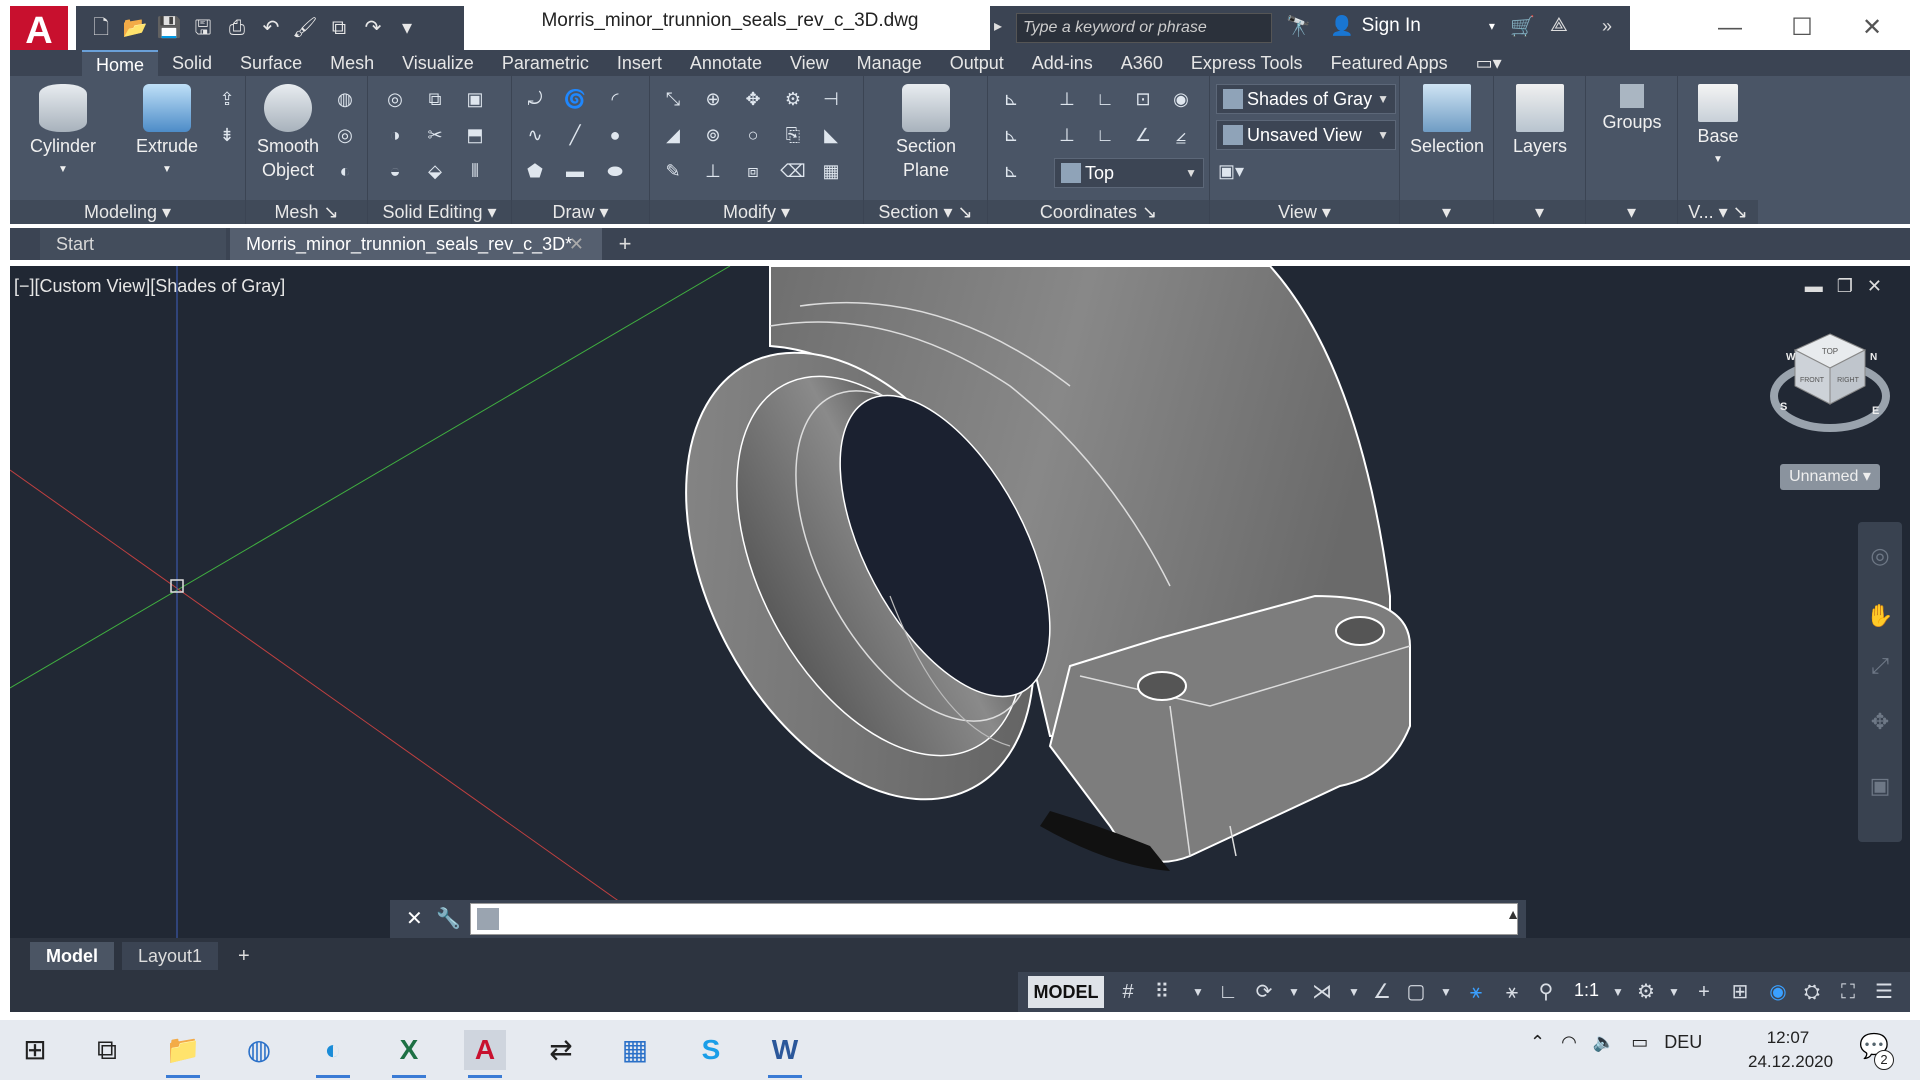 The width and height of the screenshot is (1920, 1080). What do you see at coordinates (1559, 25) in the screenshot?
I see `autodesk-app-store-icon: ⟁` at bounding box center [1559, 25].